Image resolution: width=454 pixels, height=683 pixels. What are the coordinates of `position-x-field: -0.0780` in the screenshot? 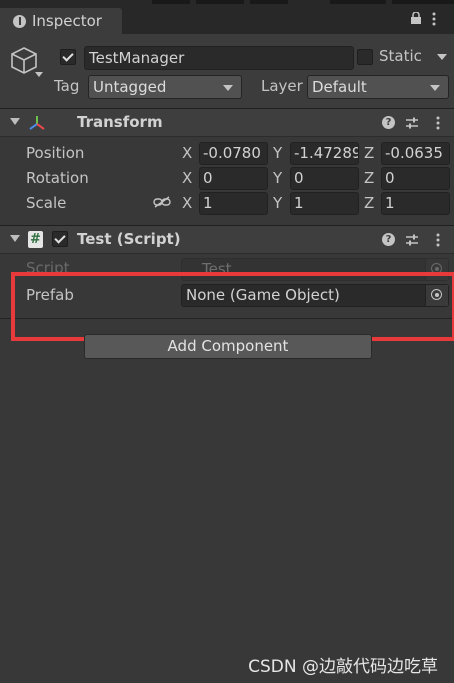 It's located at (233, 153).